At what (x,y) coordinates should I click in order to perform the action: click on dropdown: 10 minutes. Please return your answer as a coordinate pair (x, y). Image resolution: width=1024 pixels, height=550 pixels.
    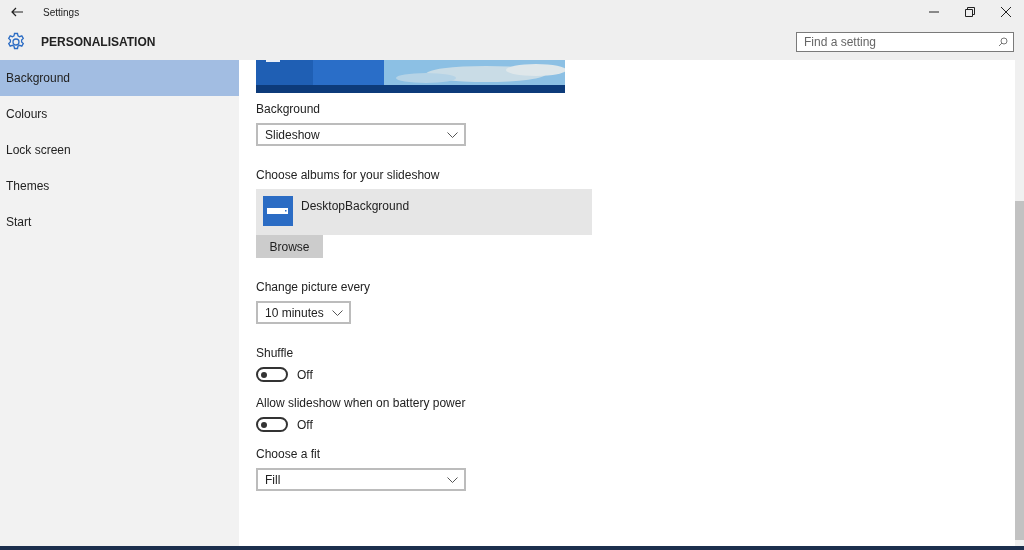
    Looking at the image, I should click on (303, 312).